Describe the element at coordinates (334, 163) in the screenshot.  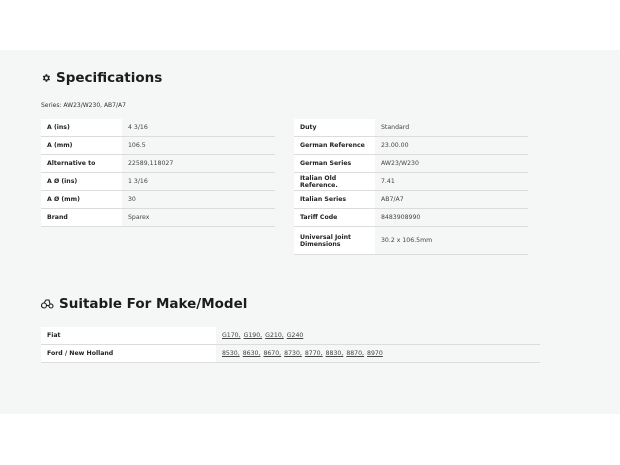
I see `spec-label: German Series` at that location.